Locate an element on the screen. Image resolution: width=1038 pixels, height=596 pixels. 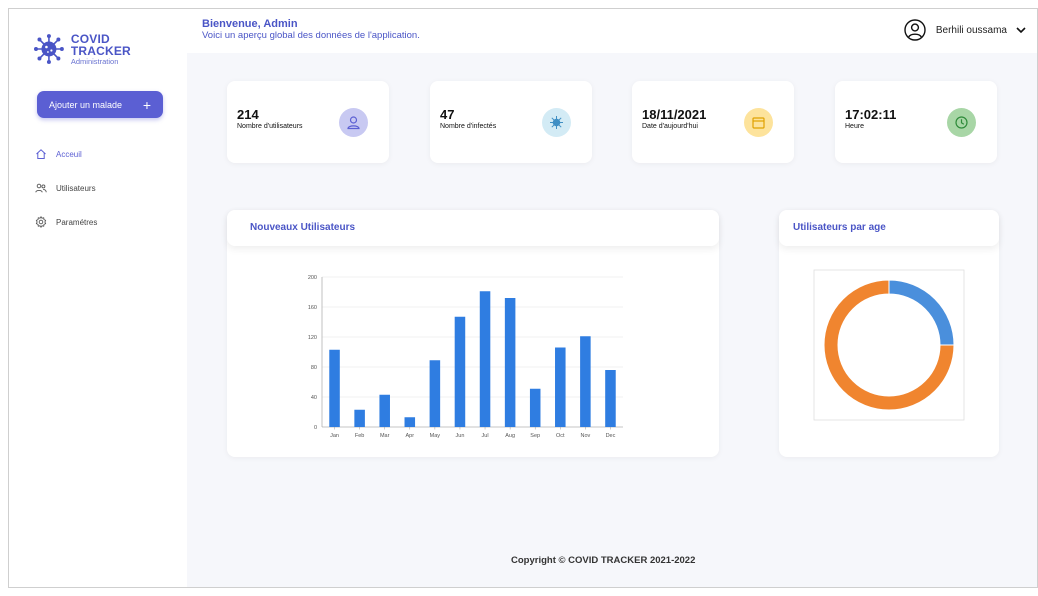
stat-value: 17:02:11 is located at coordinates (871, 114).